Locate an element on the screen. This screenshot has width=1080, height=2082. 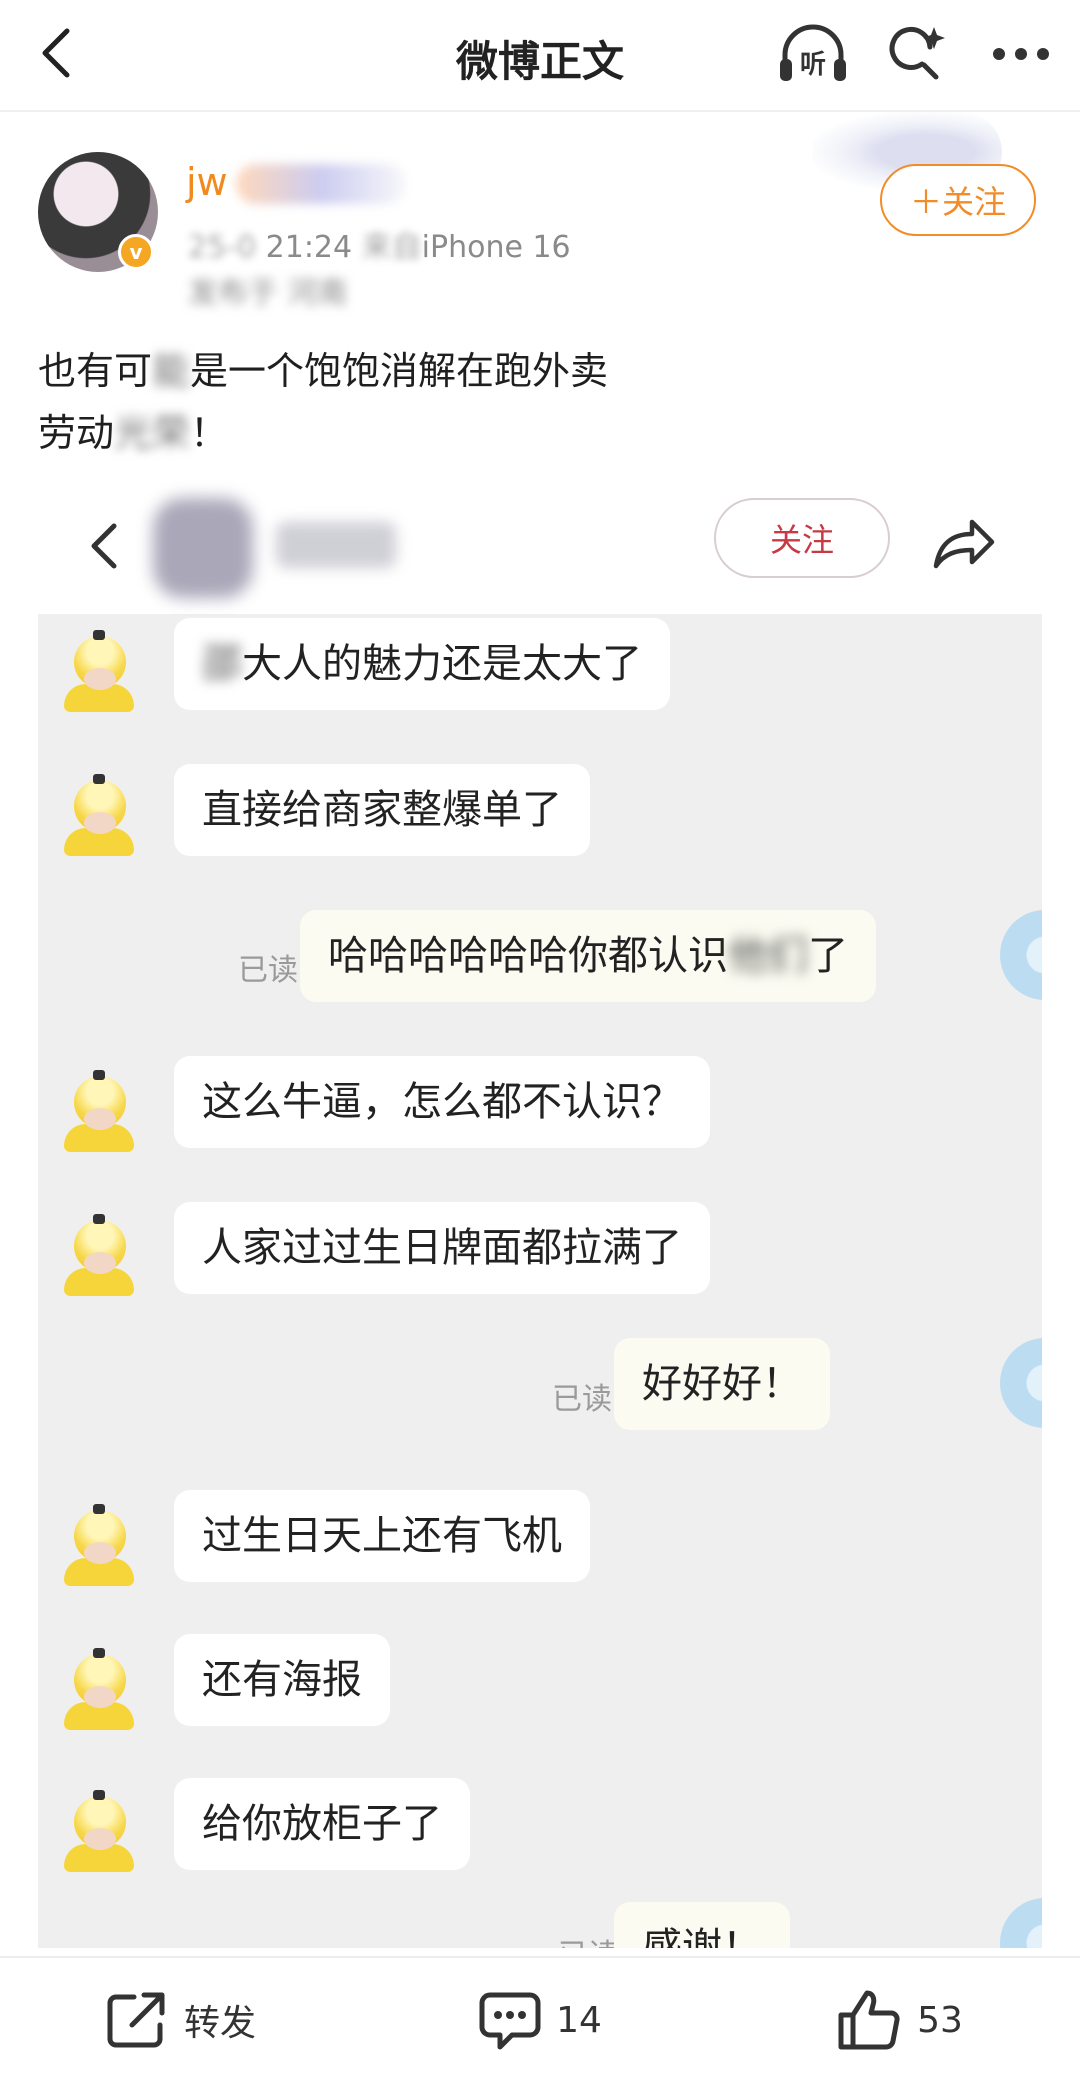
source-label: 来自 is located at coordinates (391, 247).